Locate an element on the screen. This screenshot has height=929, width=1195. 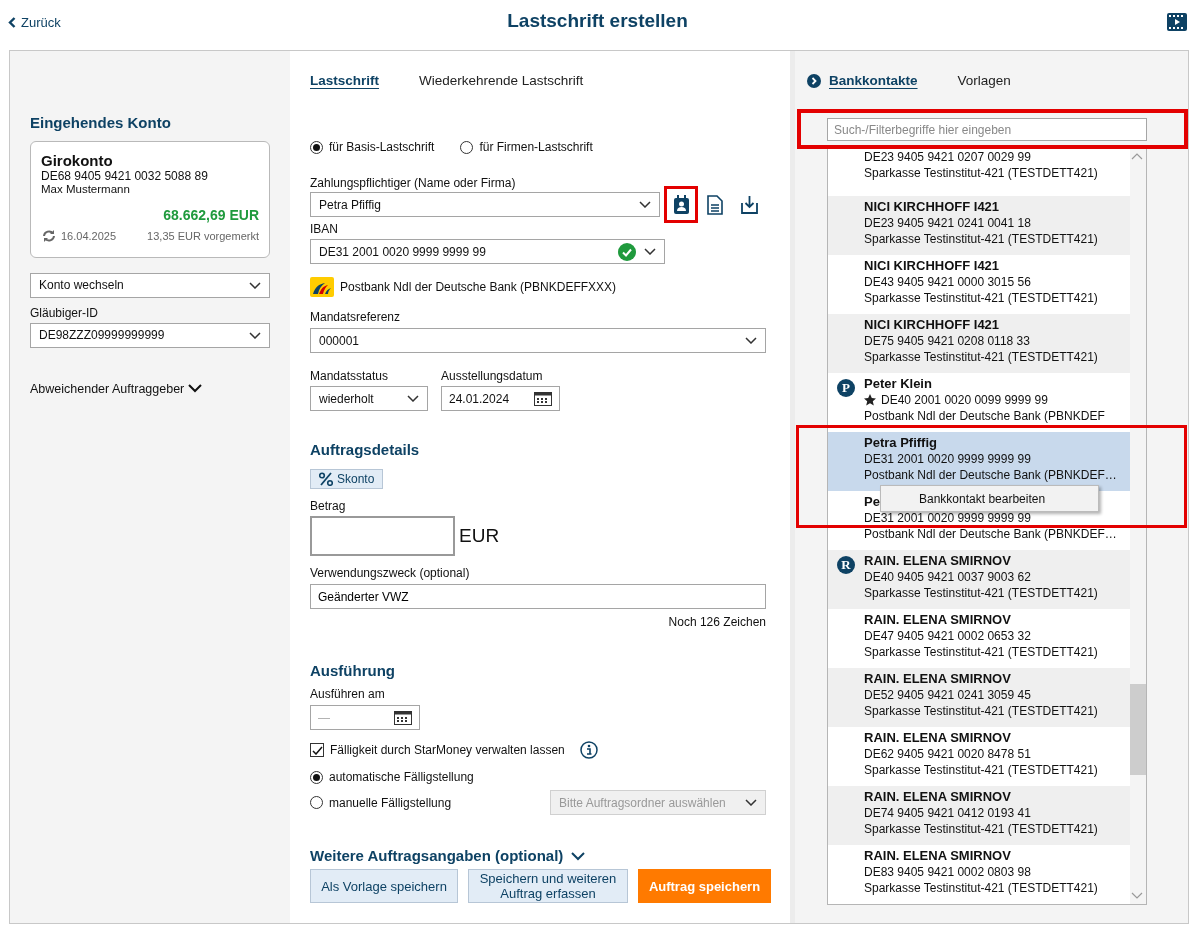
checkbox is located at coordinates (317, 750).